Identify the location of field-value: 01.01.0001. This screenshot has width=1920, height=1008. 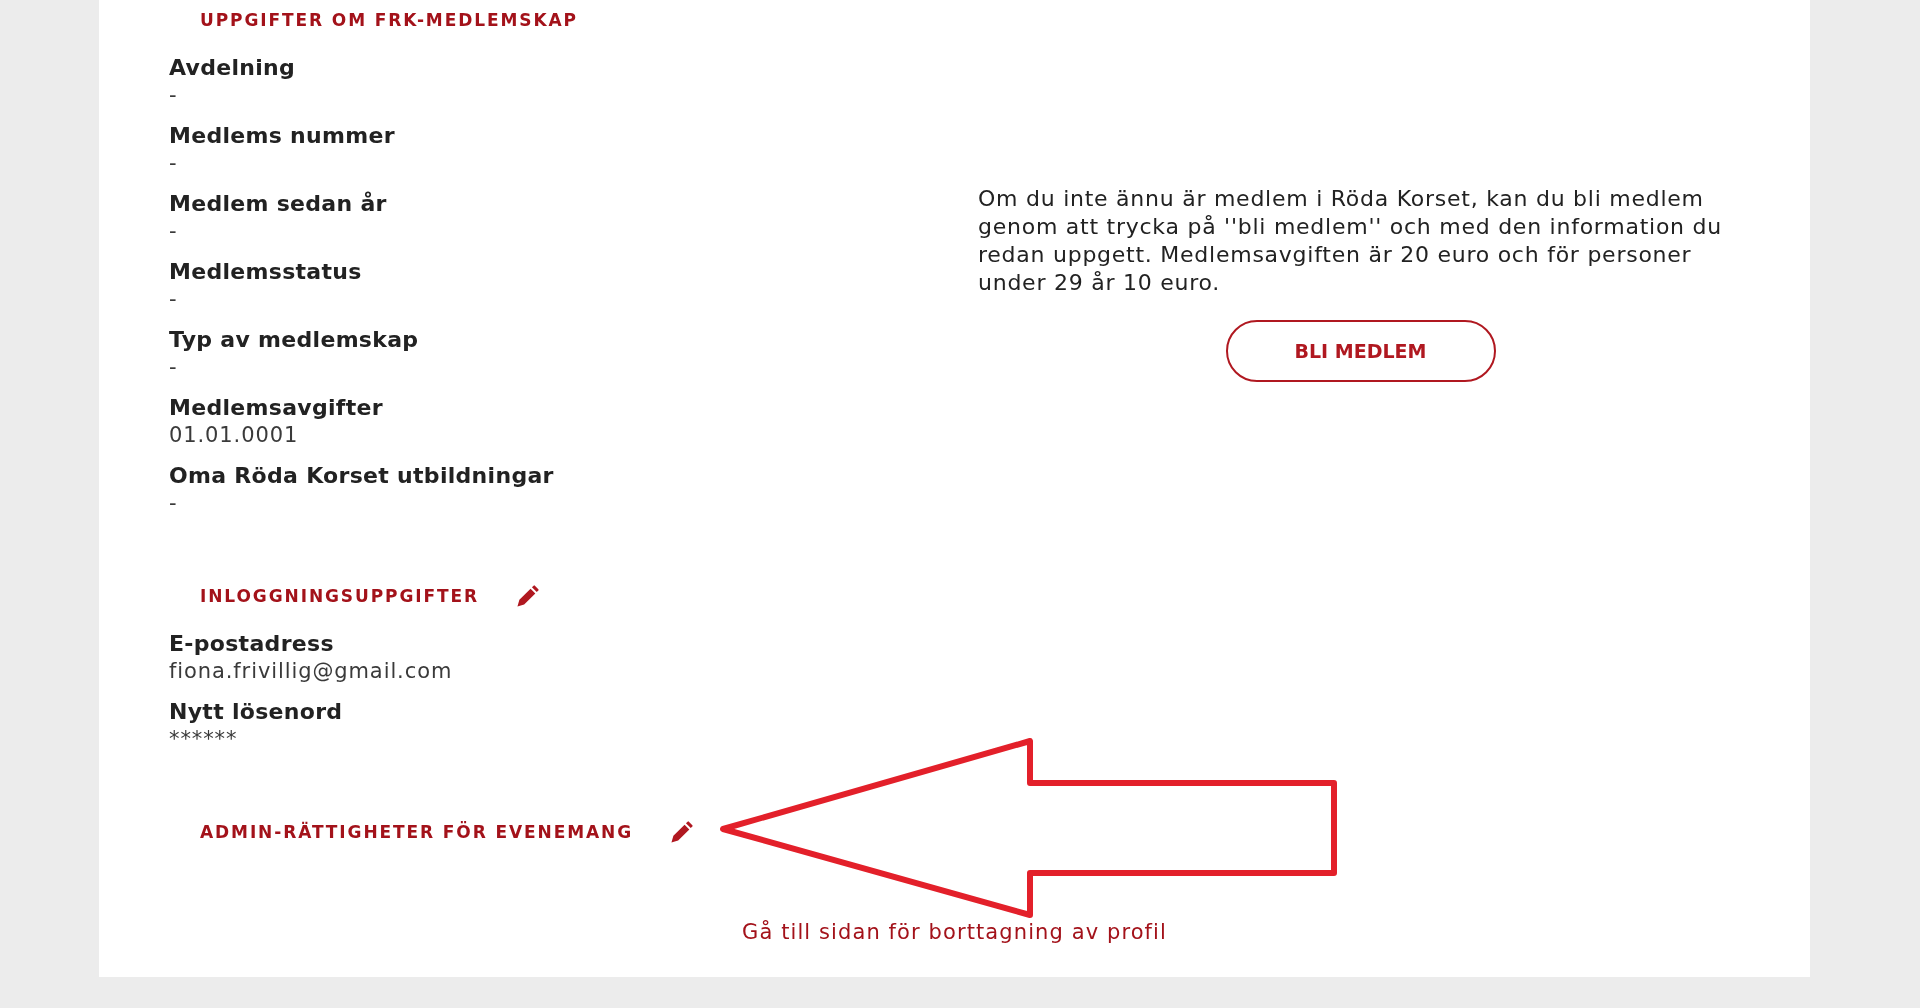
(234, 435).